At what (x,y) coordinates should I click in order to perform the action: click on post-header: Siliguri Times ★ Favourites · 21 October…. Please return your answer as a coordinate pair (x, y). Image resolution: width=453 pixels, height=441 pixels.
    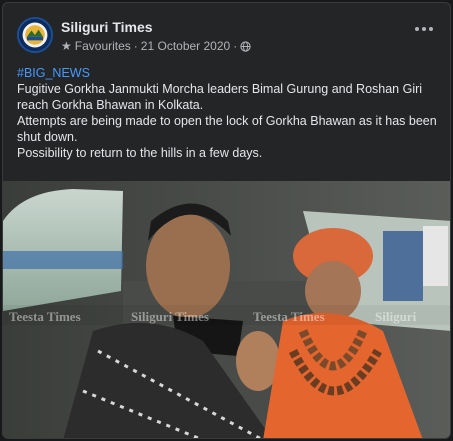
    Looking at the image, I should click on (226, 31).